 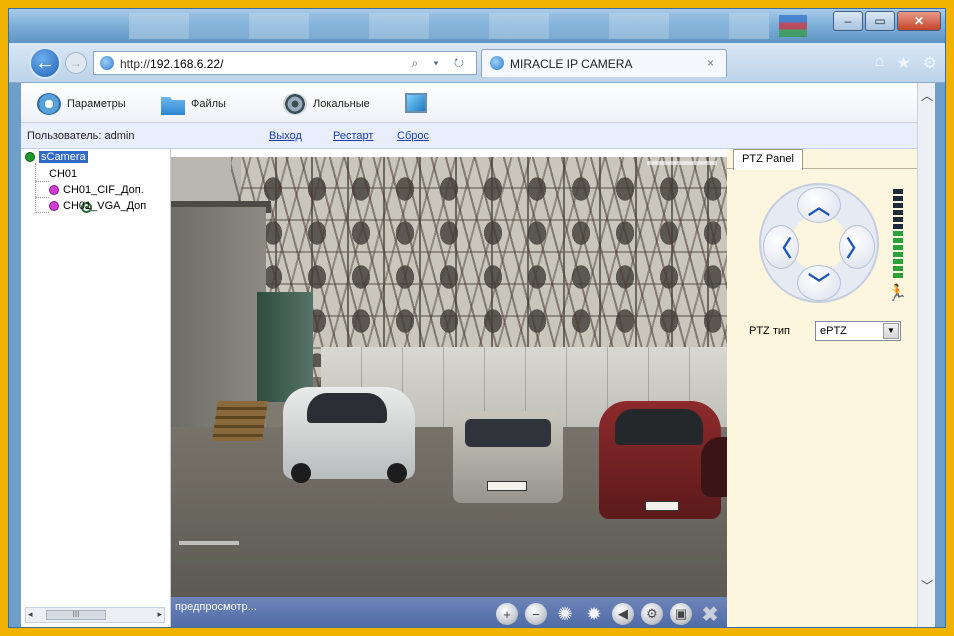 What do you see at coordinates (76, 63) in the screenshot?
I see `forward-button: →` at bounding box center [76, 63].